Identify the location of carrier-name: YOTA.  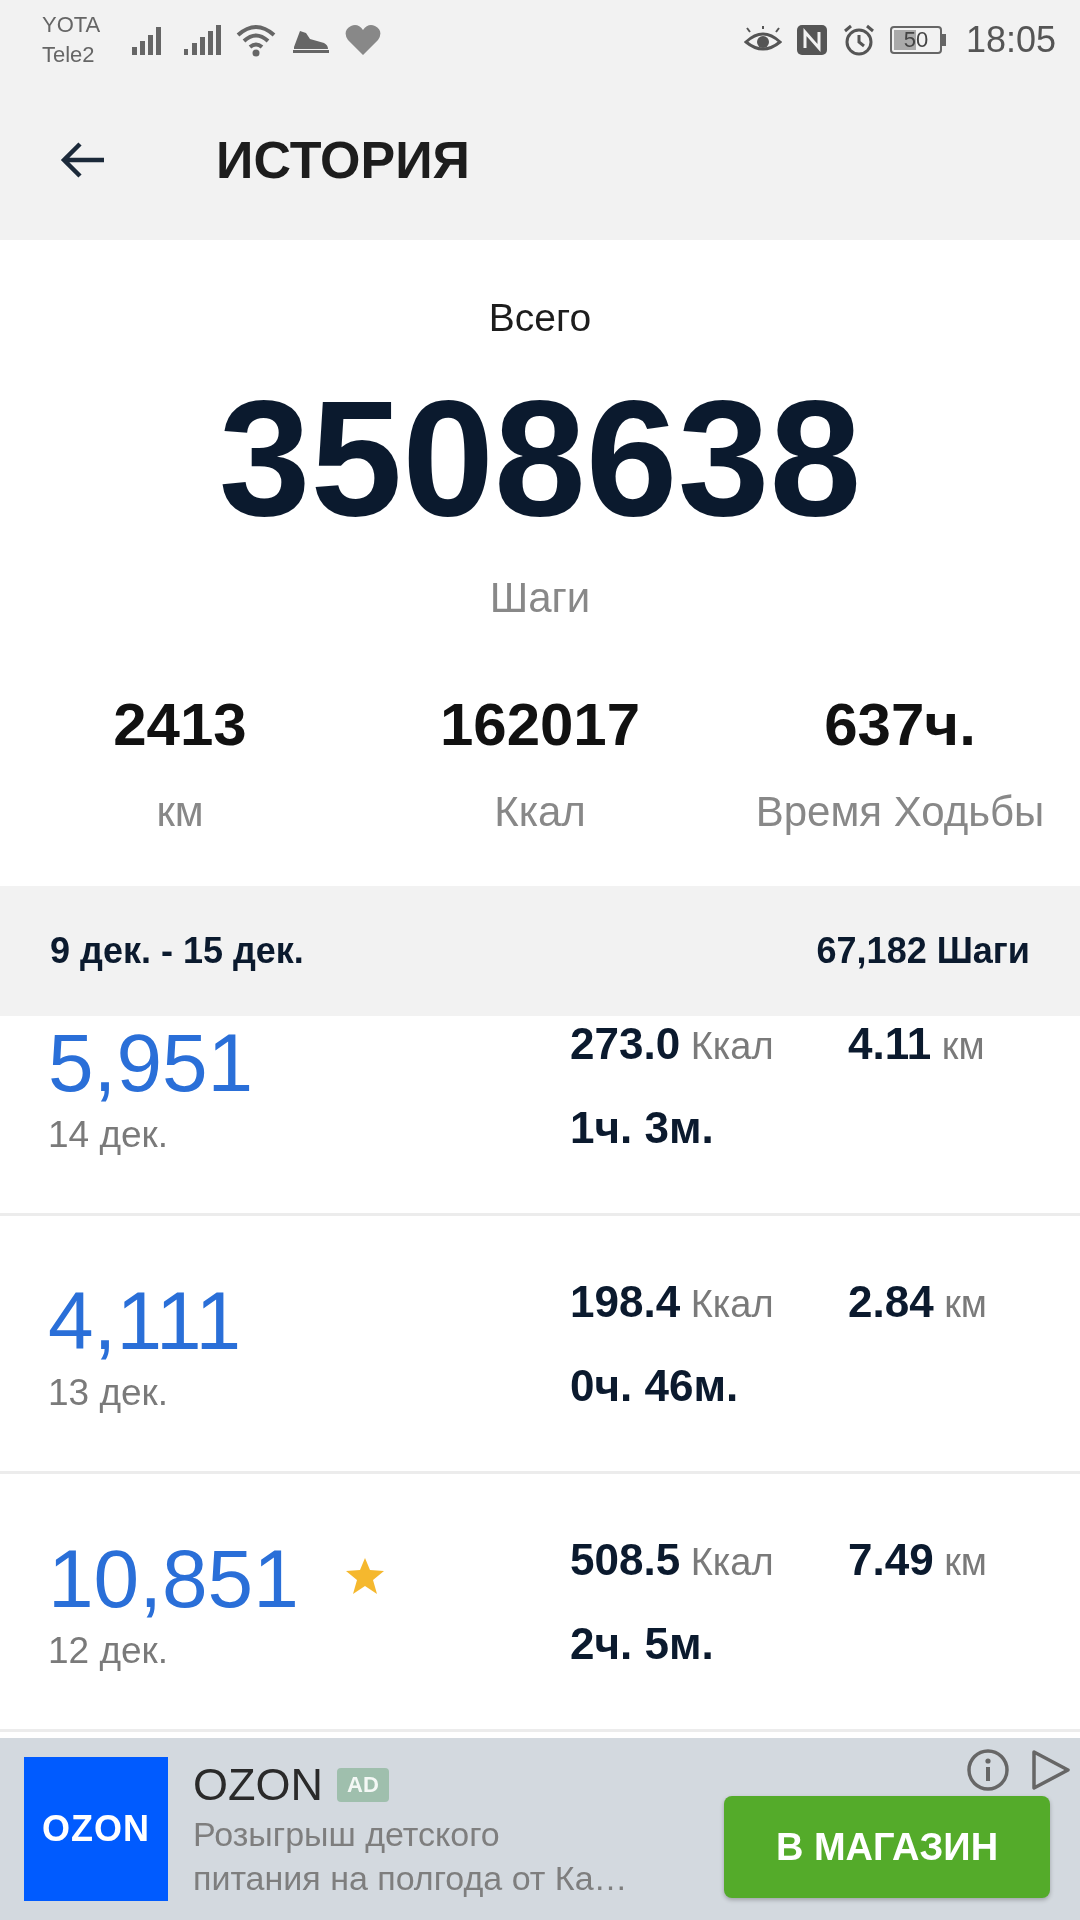
(71, 25).